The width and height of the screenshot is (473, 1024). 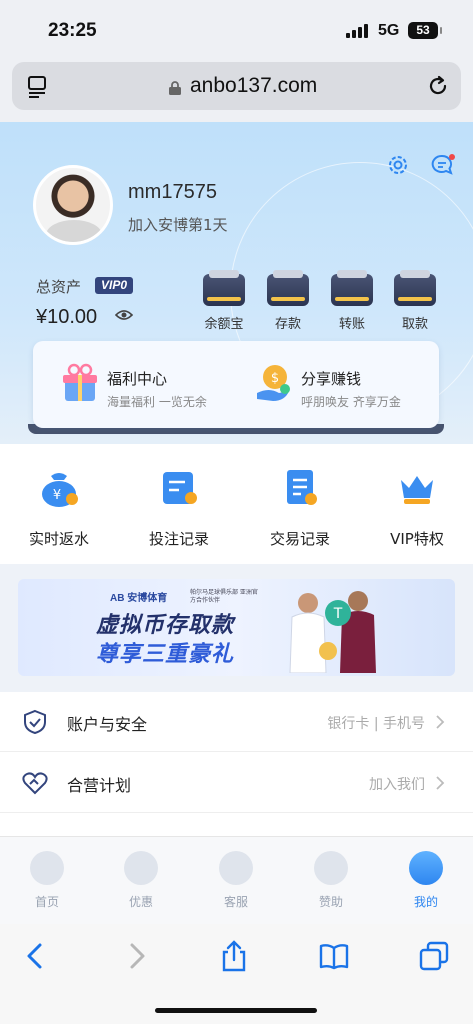 What do you see at coordinates (236, 974) in the screenshot?
I see `browser-toolbar` at bounding box center [236, 974].